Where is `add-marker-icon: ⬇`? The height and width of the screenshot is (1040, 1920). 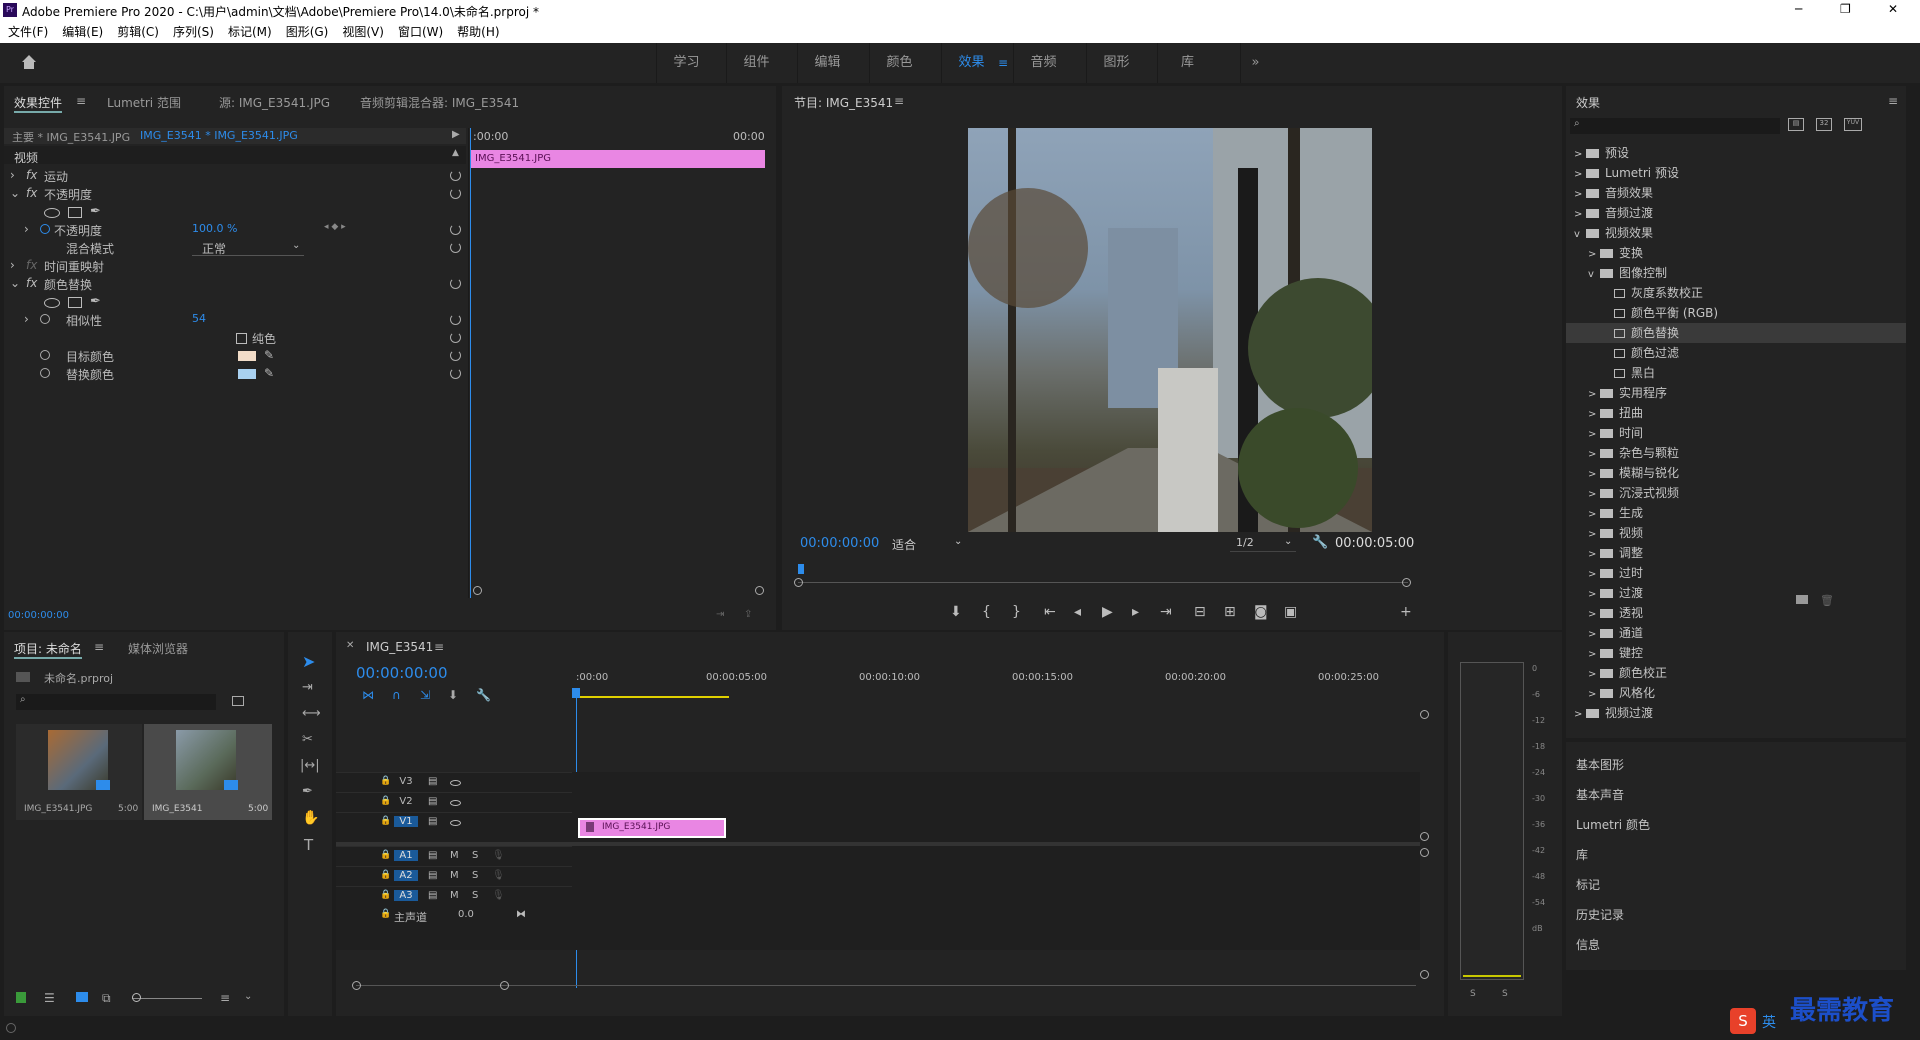 add-marker-icon: ⬇ is located at coordinates (956, 612).